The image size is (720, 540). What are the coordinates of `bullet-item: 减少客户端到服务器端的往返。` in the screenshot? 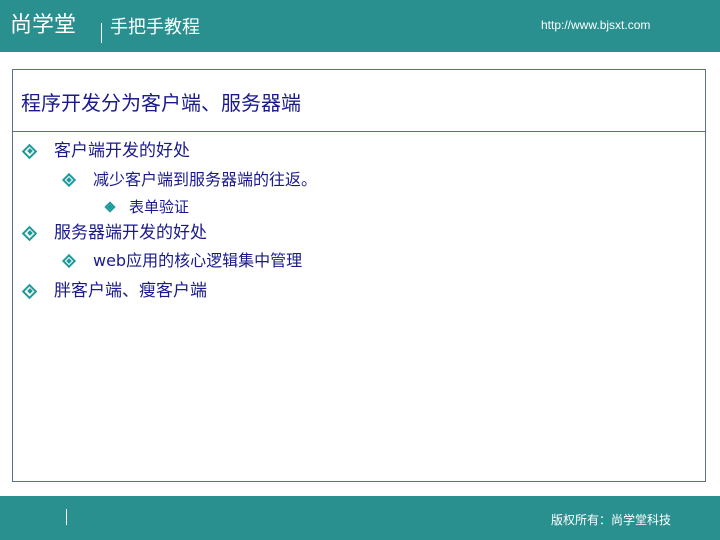 It's located at (190, 179).